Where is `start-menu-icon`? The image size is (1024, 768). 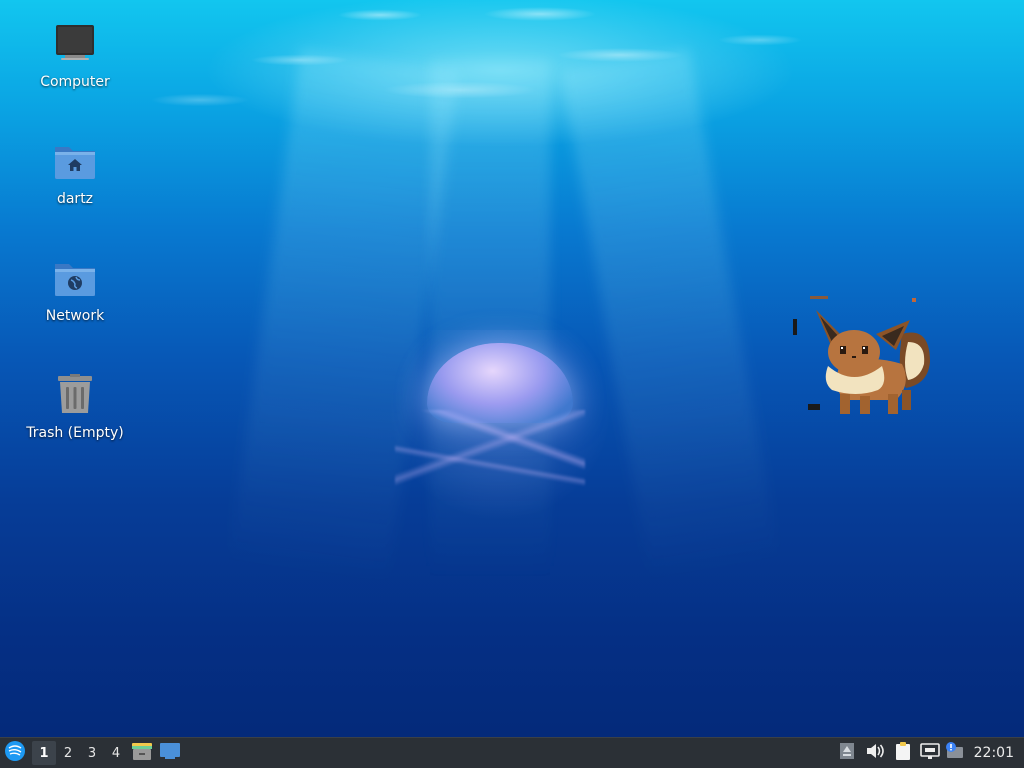 start-menu-icon is located at coordinates (15, 753).